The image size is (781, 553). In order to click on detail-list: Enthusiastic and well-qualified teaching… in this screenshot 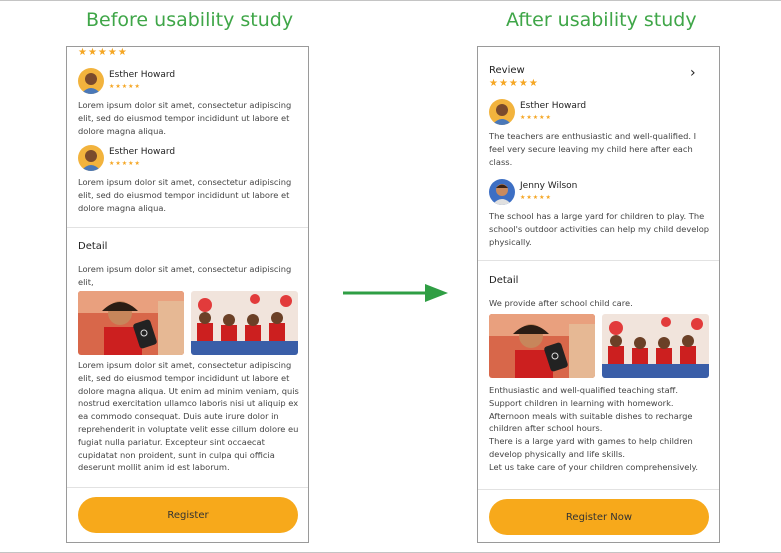, I will do `click(599, 429)`.